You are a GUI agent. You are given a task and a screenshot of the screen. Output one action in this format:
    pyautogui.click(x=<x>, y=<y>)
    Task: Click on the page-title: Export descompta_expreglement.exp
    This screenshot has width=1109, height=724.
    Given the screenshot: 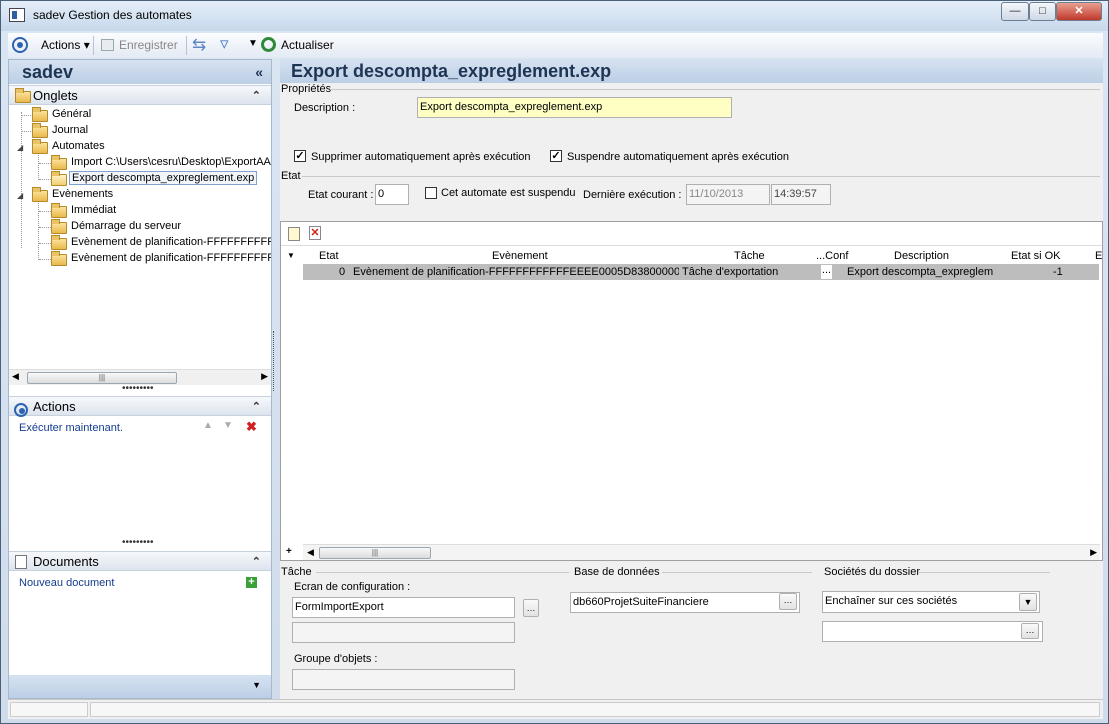 What is the action you would take?
    pyautogui.click(x=691, y=71)
    